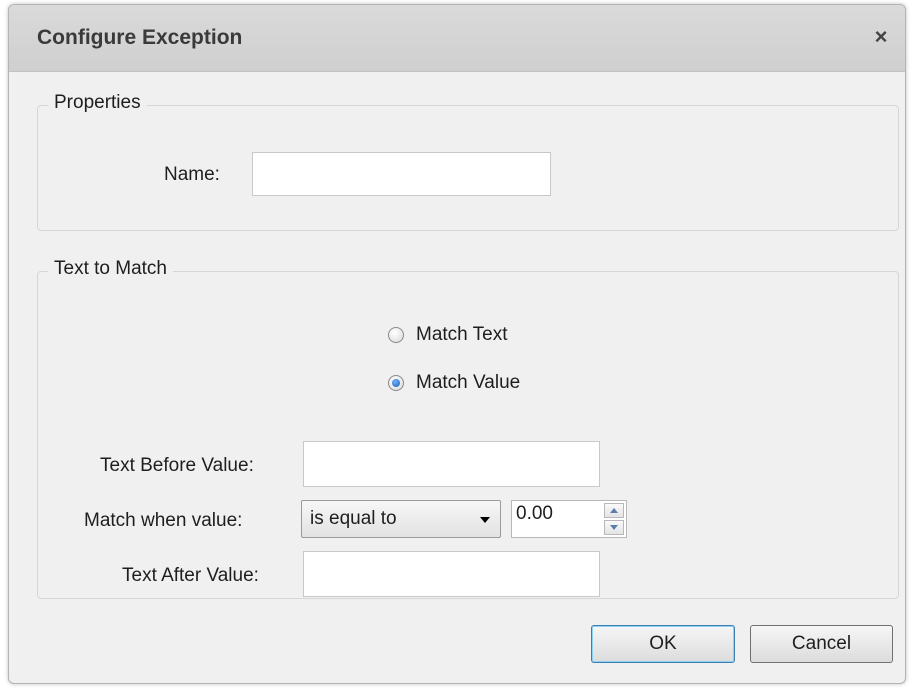 This screenshot has height=693, width=916. Describe the element at coordinates (177, 465) in the screenshot. I see `text-before-value-label: Text Before Value:` at that location.